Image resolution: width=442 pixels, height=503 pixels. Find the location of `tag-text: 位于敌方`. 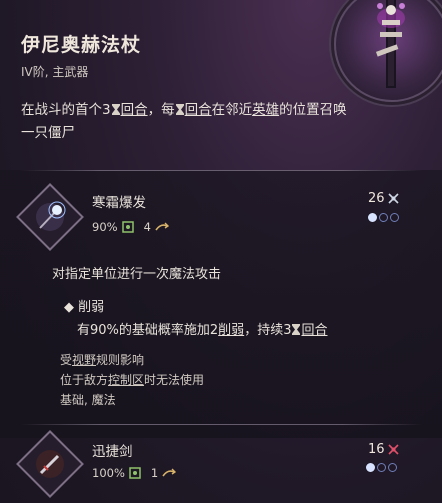

tag-text: 位于敌方 is located at coordinates (84, 380).